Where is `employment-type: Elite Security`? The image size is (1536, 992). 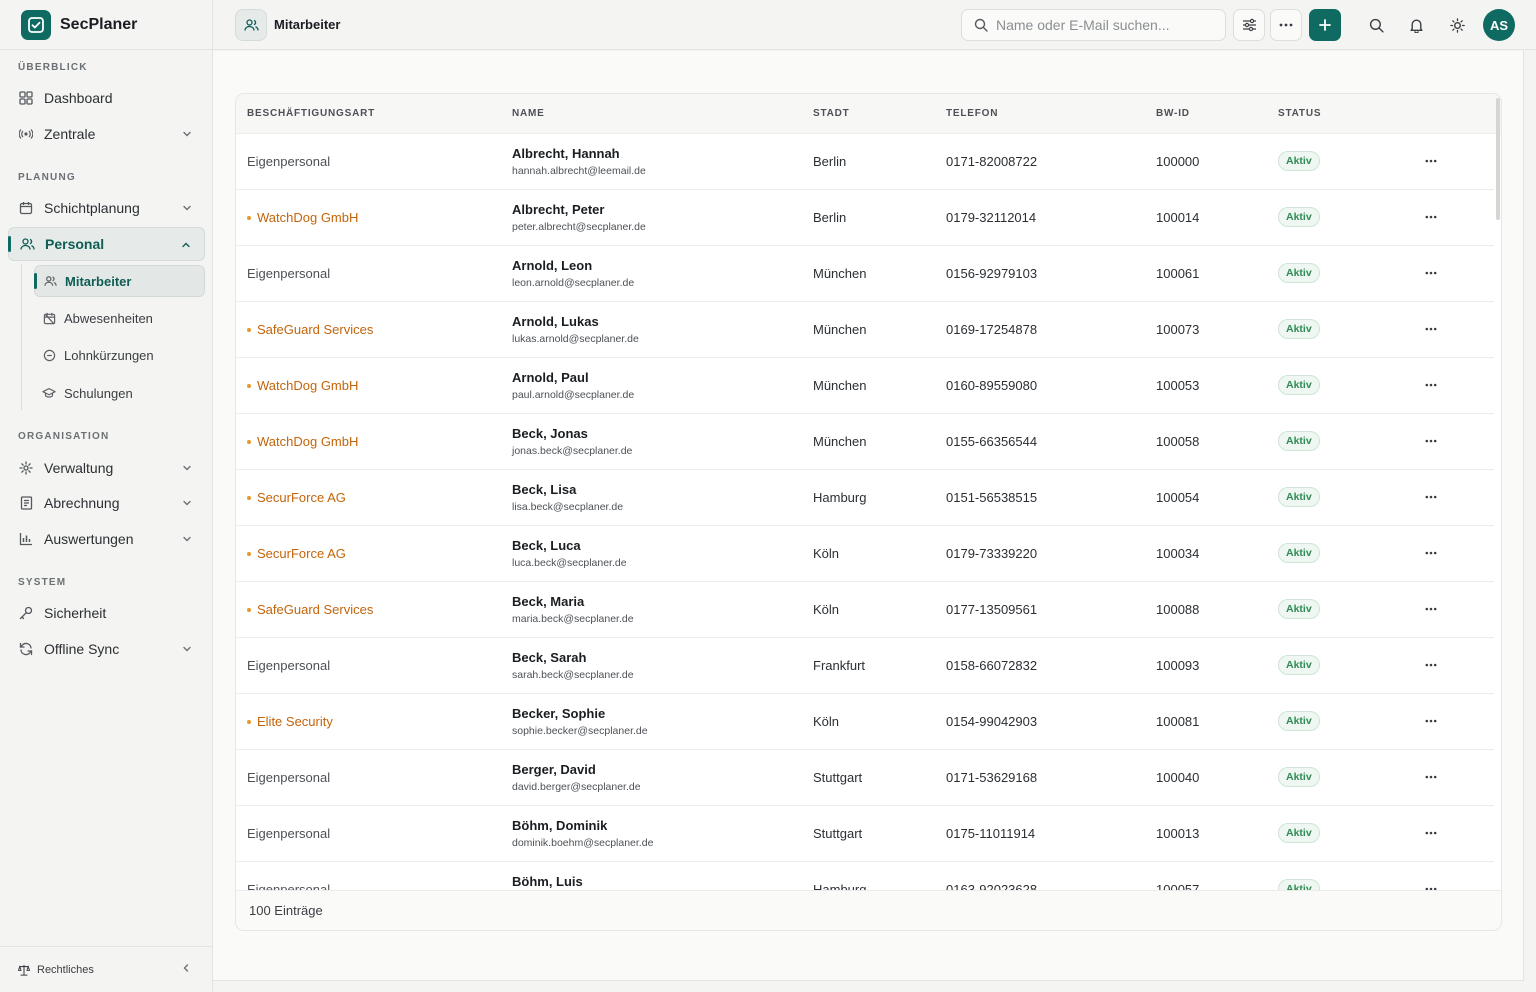
employment-type: Elite Security is located at coordinates (290, 721).